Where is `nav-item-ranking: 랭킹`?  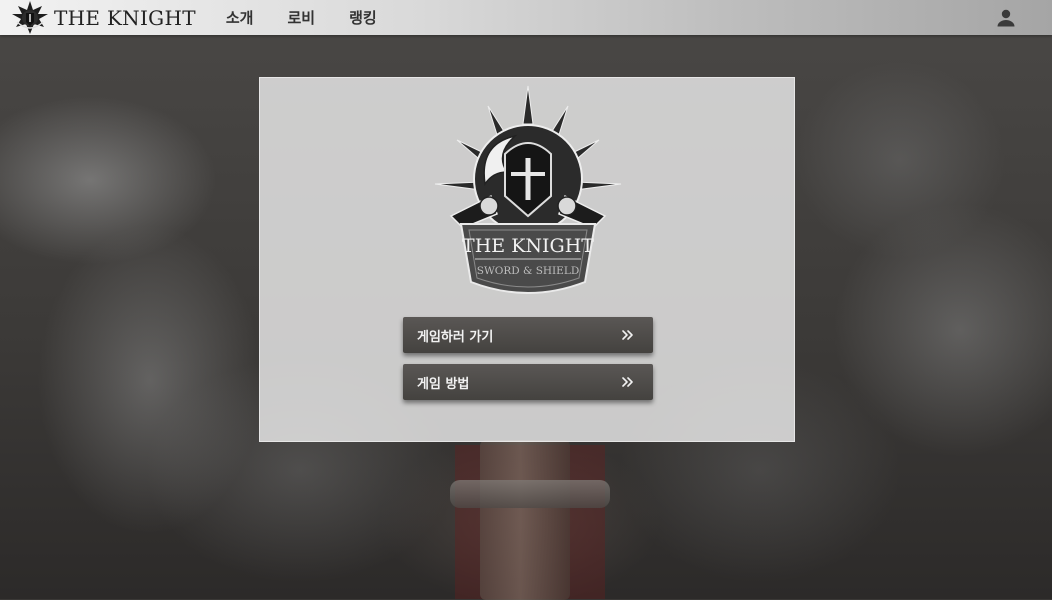
nav-item-ranking: 랭킹 is located at coordinates (363, 17).